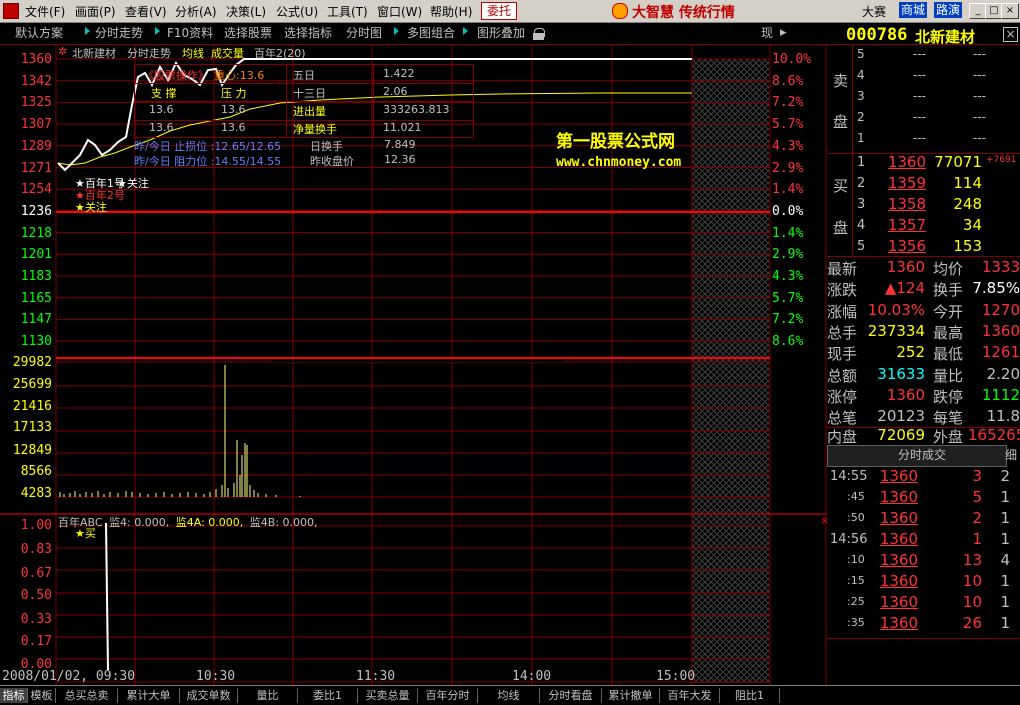 The width and height of the screenshot is (1020, 705). I want to click on tick-count: 4, so click(1005, 560).